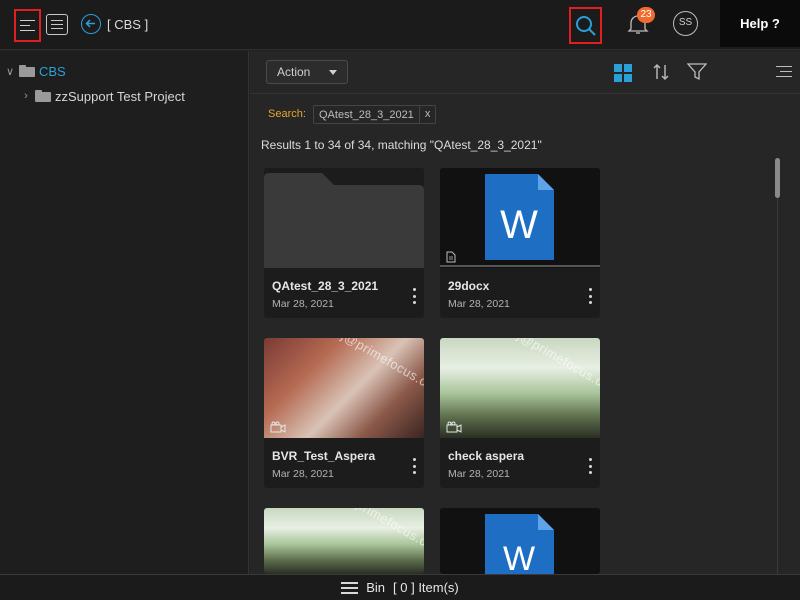  What do you see at coordinates (646, 15) in the screenshot?
I see `notification-badge: 23` at bounding box center [646, 15].